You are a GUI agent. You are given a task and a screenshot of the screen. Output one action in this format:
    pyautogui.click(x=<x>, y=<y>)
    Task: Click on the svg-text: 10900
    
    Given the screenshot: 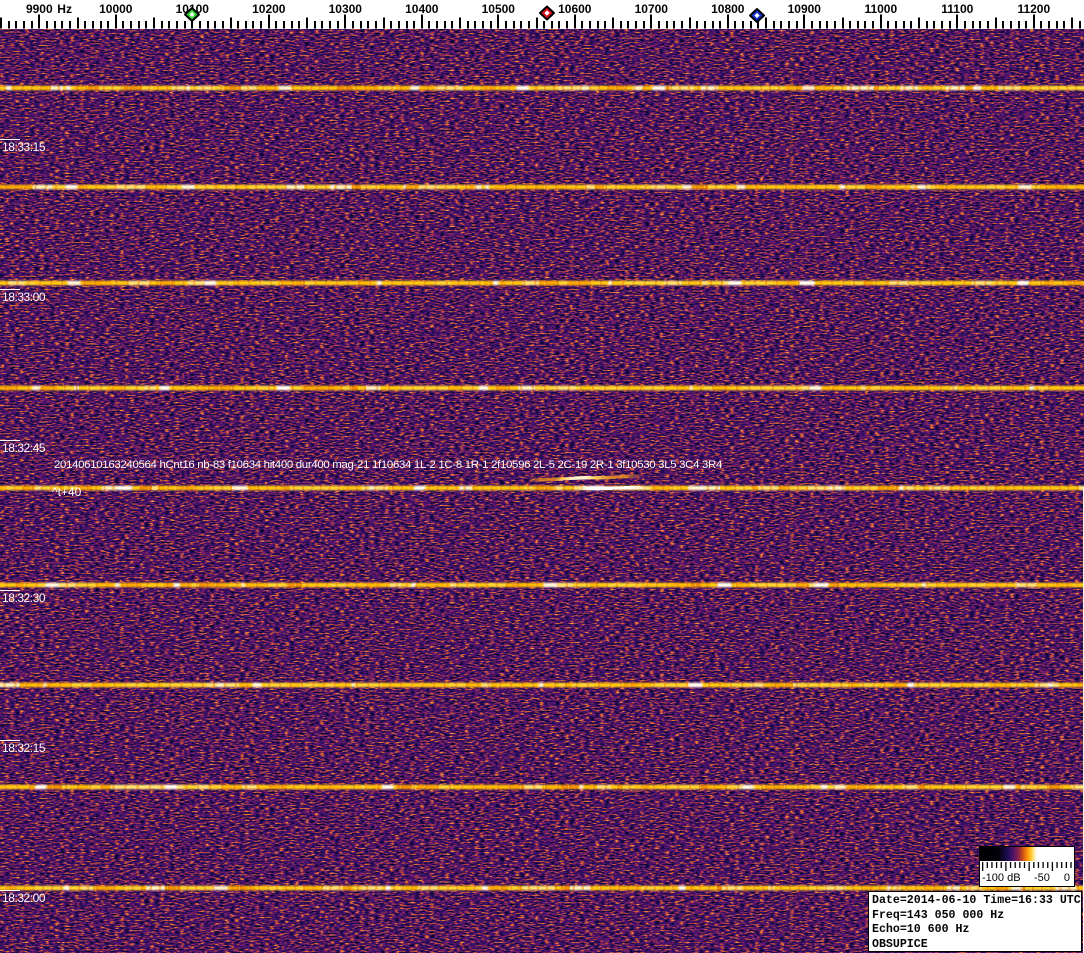 What is the action you would take?
    pyautogui.click(x=805, y=9)
    